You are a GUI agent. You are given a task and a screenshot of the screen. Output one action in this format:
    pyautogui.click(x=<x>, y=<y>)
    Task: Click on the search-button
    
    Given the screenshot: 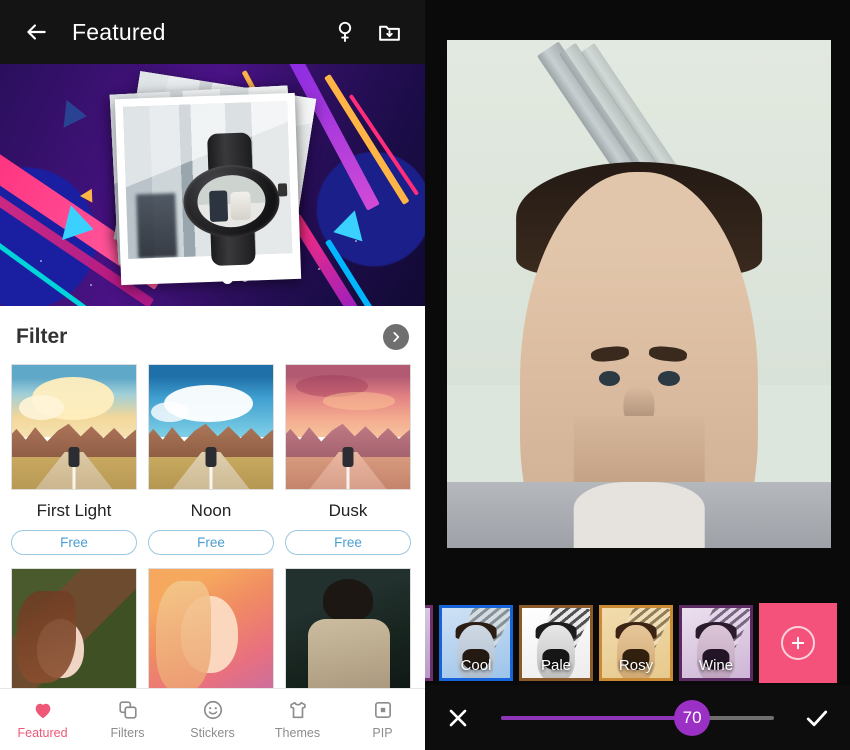 What is the action you would take?
    pyautogui.click(x=345, y=32)
    